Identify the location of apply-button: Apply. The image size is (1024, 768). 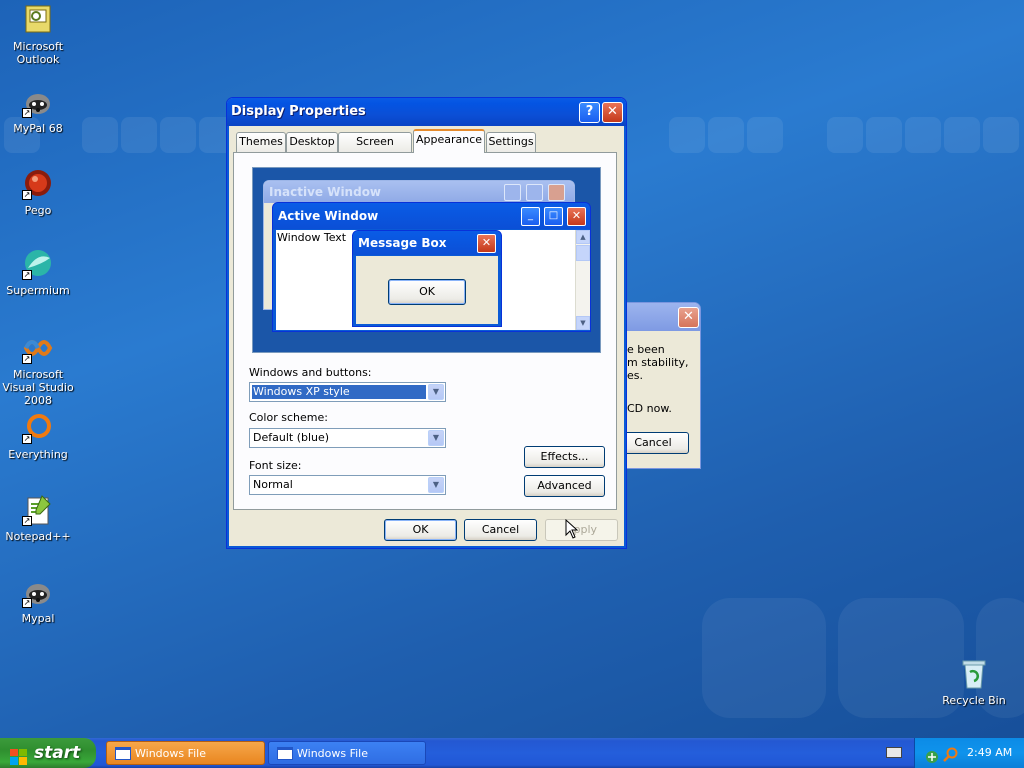
(581, 530).